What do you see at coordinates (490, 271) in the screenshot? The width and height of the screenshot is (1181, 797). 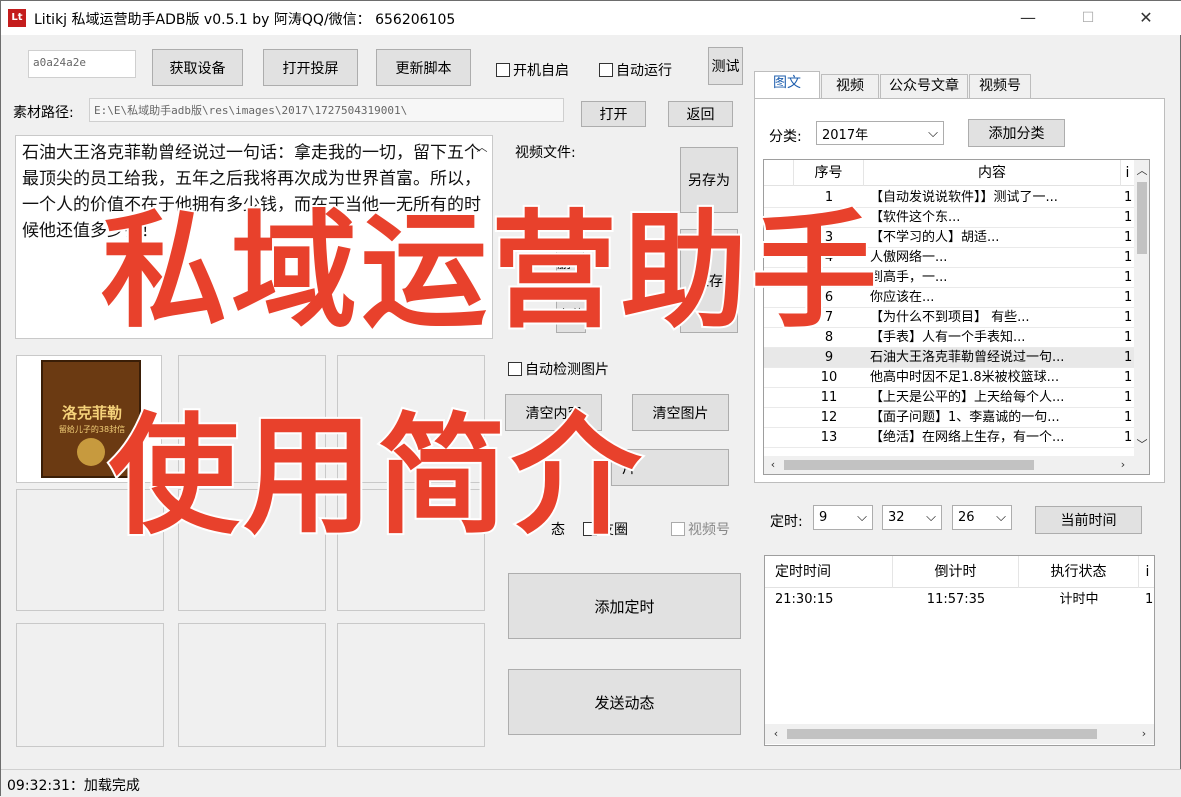 I see `overlay-title: 私域运营助手` at bounding box center [490, 271].